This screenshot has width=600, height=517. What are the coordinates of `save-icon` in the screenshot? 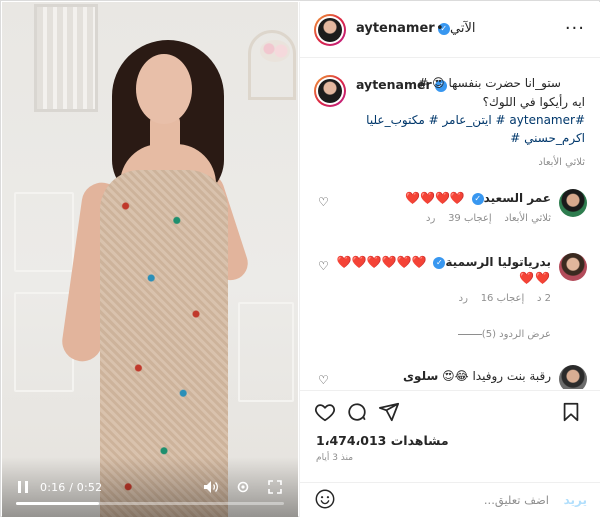 It's located at (571, 412).